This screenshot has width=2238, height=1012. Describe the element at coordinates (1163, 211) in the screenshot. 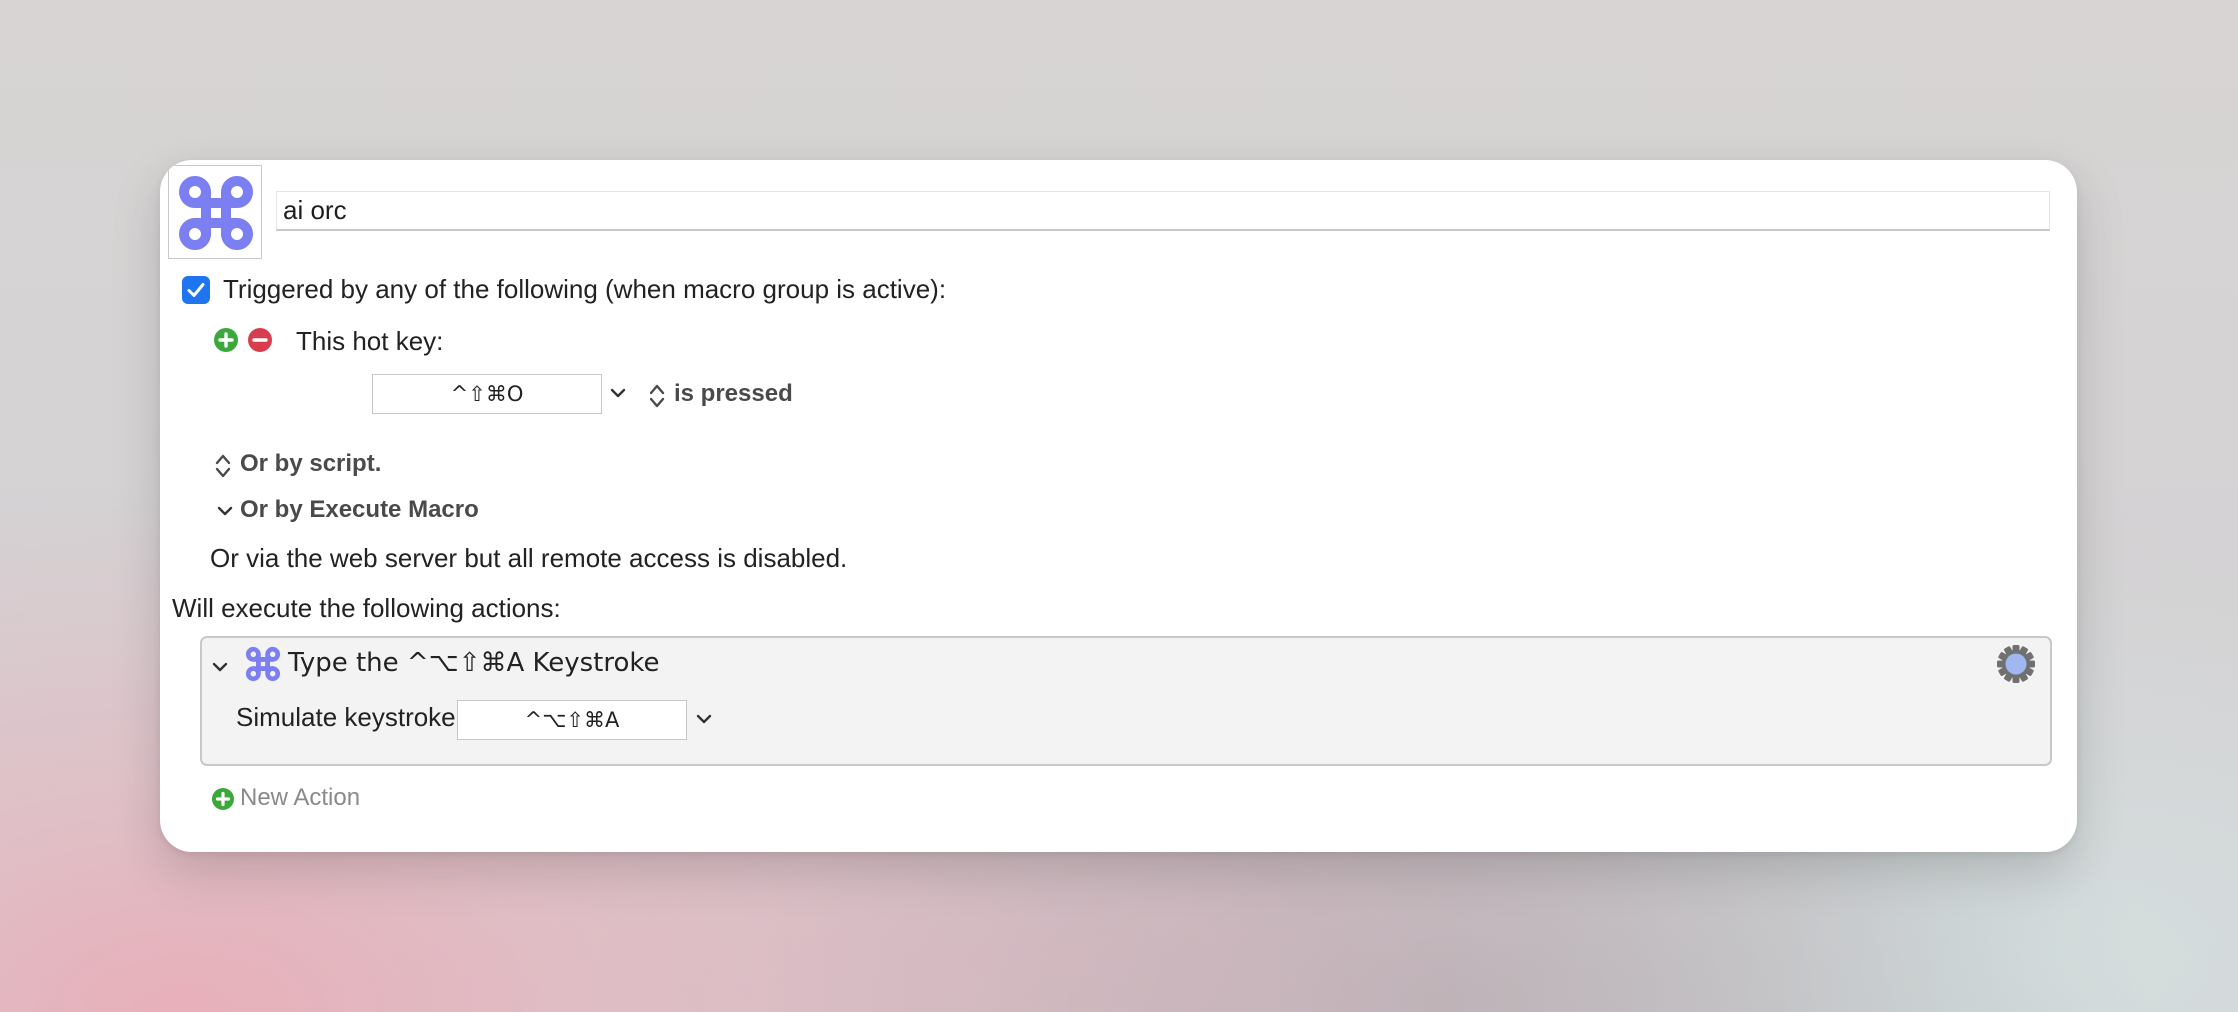

I see `macro-name-field: ai orc` at that location.